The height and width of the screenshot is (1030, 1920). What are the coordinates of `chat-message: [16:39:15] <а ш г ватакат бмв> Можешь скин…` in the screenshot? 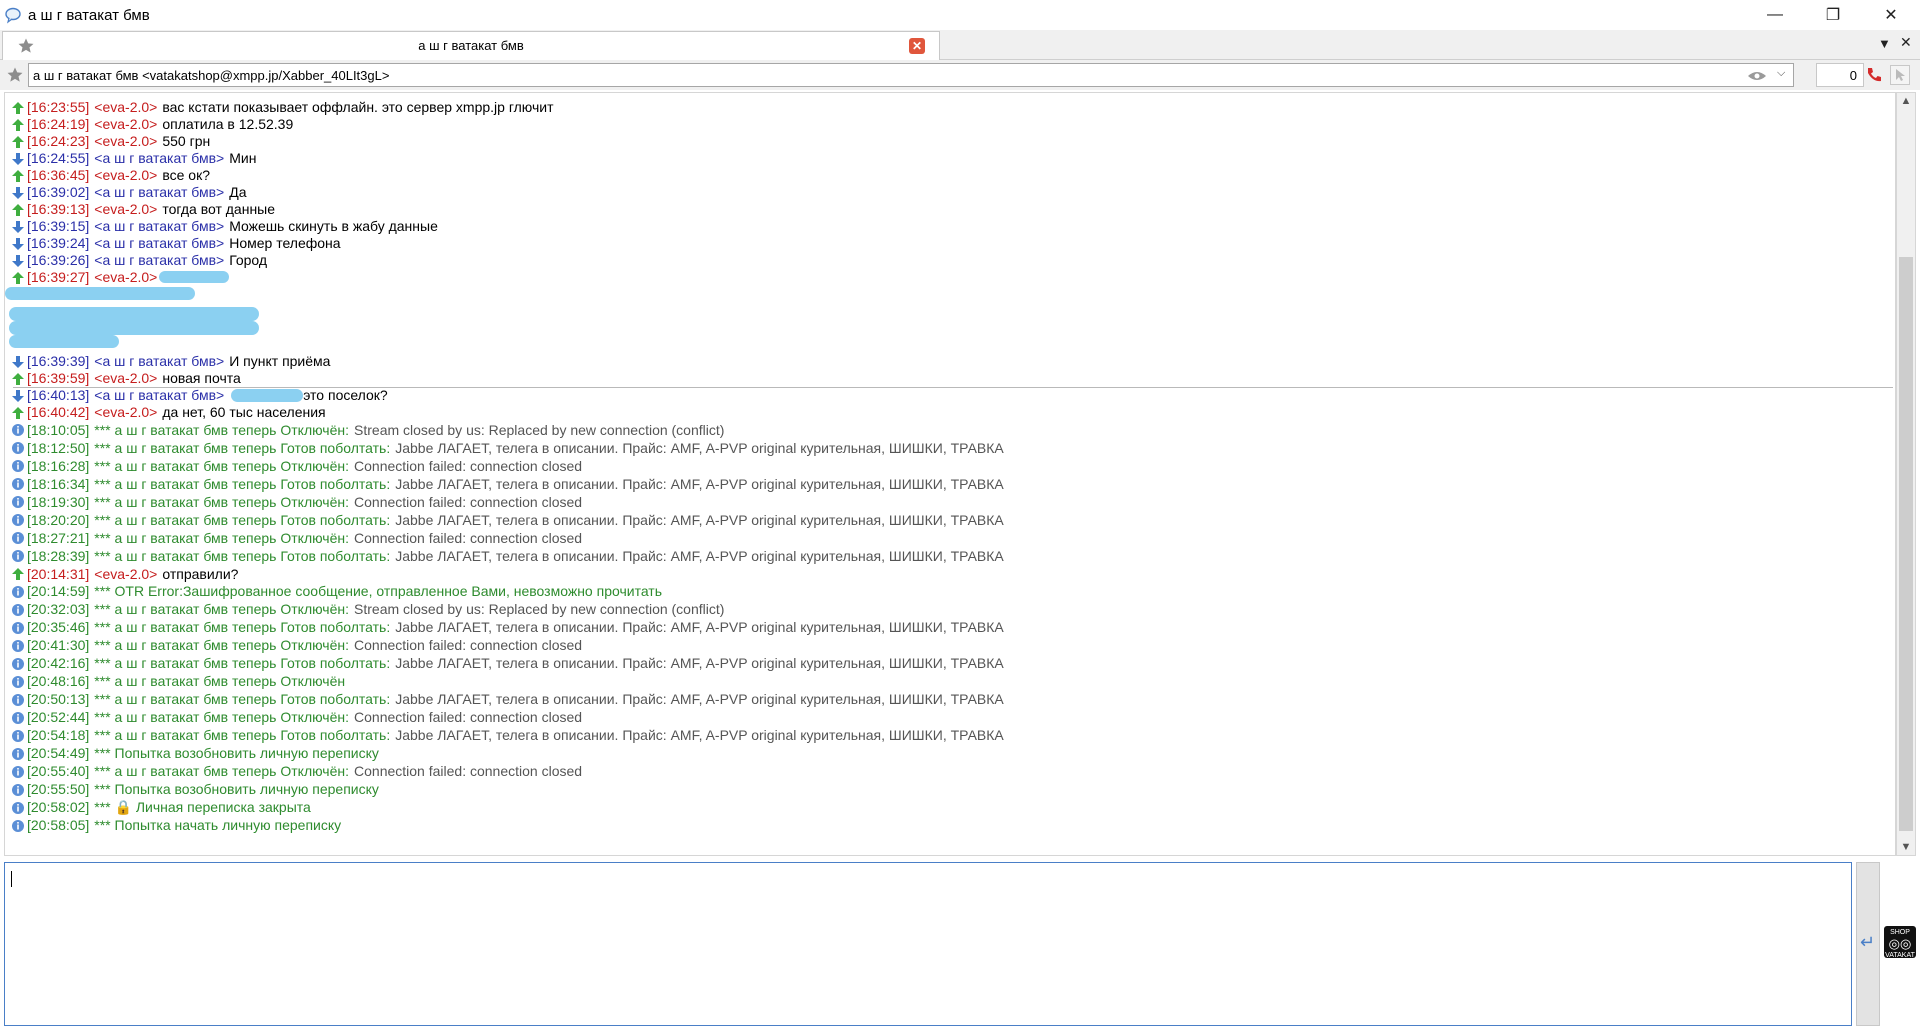 It's located at (224, 226).